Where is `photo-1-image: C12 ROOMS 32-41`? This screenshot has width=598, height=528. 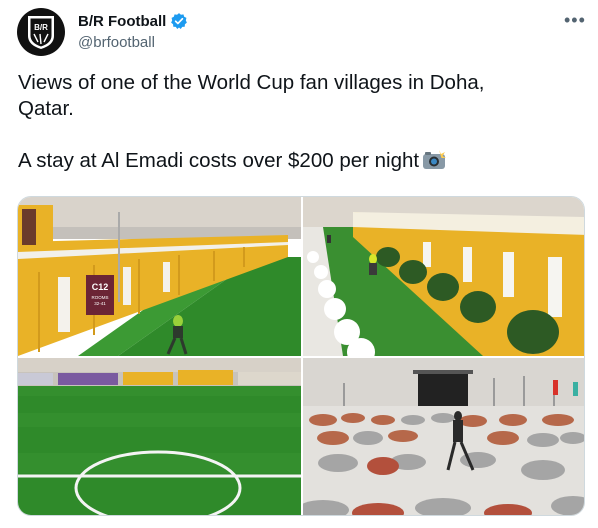 photo-1-image: C12 ROOMS 32-41 is located at coordinates (159, 276).